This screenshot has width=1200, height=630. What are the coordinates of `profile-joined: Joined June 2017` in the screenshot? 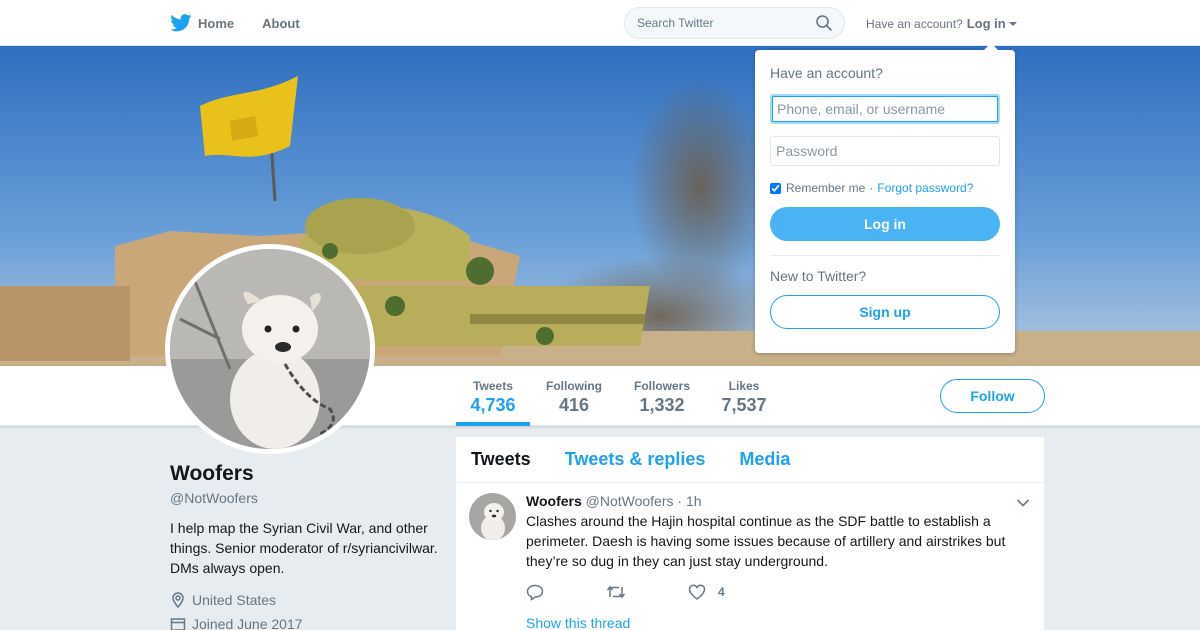 It's located at (305, 623).